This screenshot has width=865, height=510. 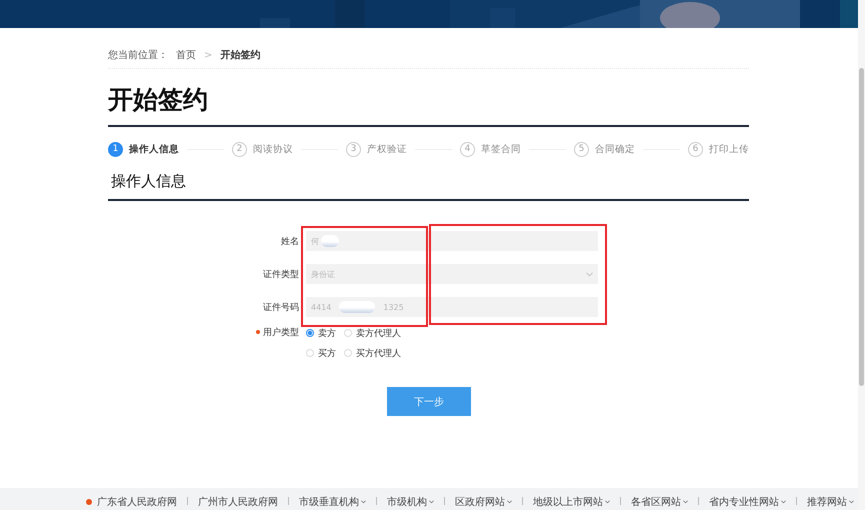 What do you see at coordinates (353, 149) in the screenshot?
I see `step-number: 3` at bounding box center [353, 149].